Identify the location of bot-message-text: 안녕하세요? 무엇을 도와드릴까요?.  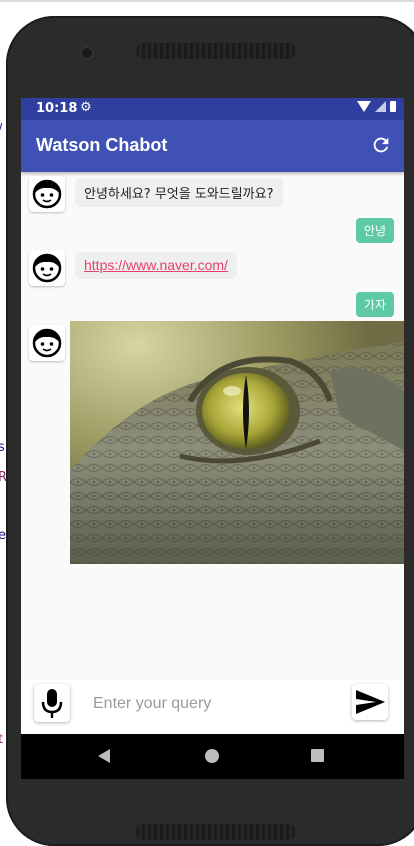
(179, 194).